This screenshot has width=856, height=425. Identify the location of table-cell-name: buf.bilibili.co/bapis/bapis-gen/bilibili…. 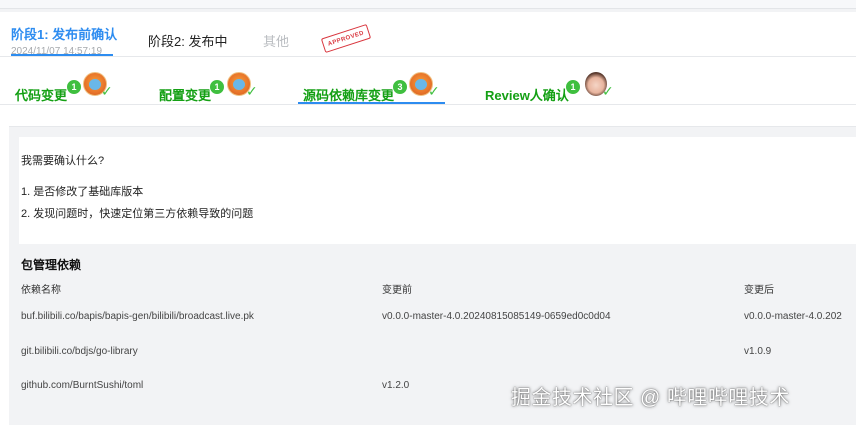
(137, 316).